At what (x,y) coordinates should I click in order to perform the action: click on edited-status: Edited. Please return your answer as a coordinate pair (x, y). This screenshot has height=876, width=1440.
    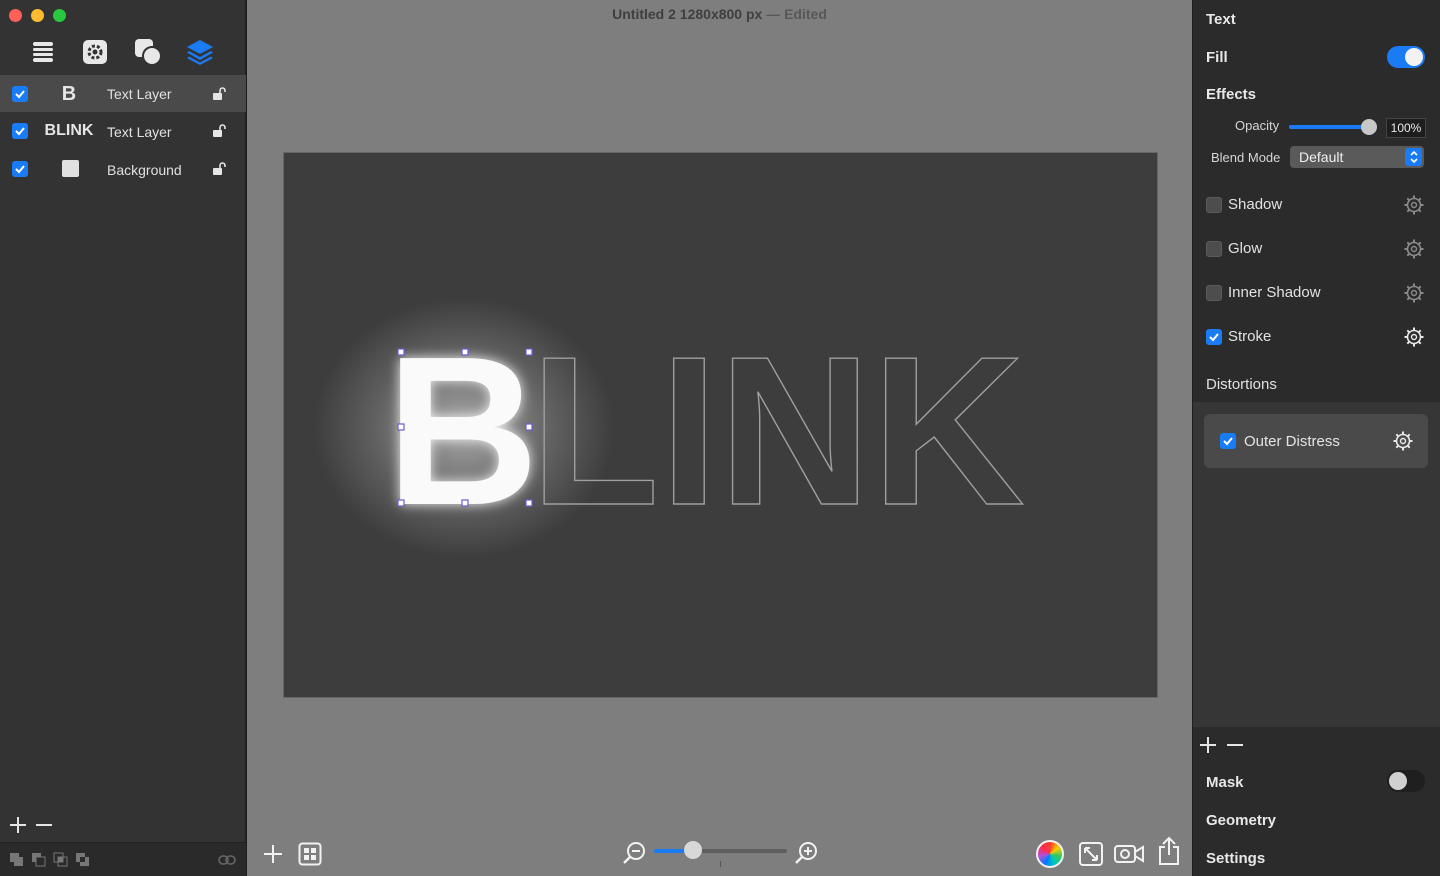
    Looking at the image, I should click on (805, 14).